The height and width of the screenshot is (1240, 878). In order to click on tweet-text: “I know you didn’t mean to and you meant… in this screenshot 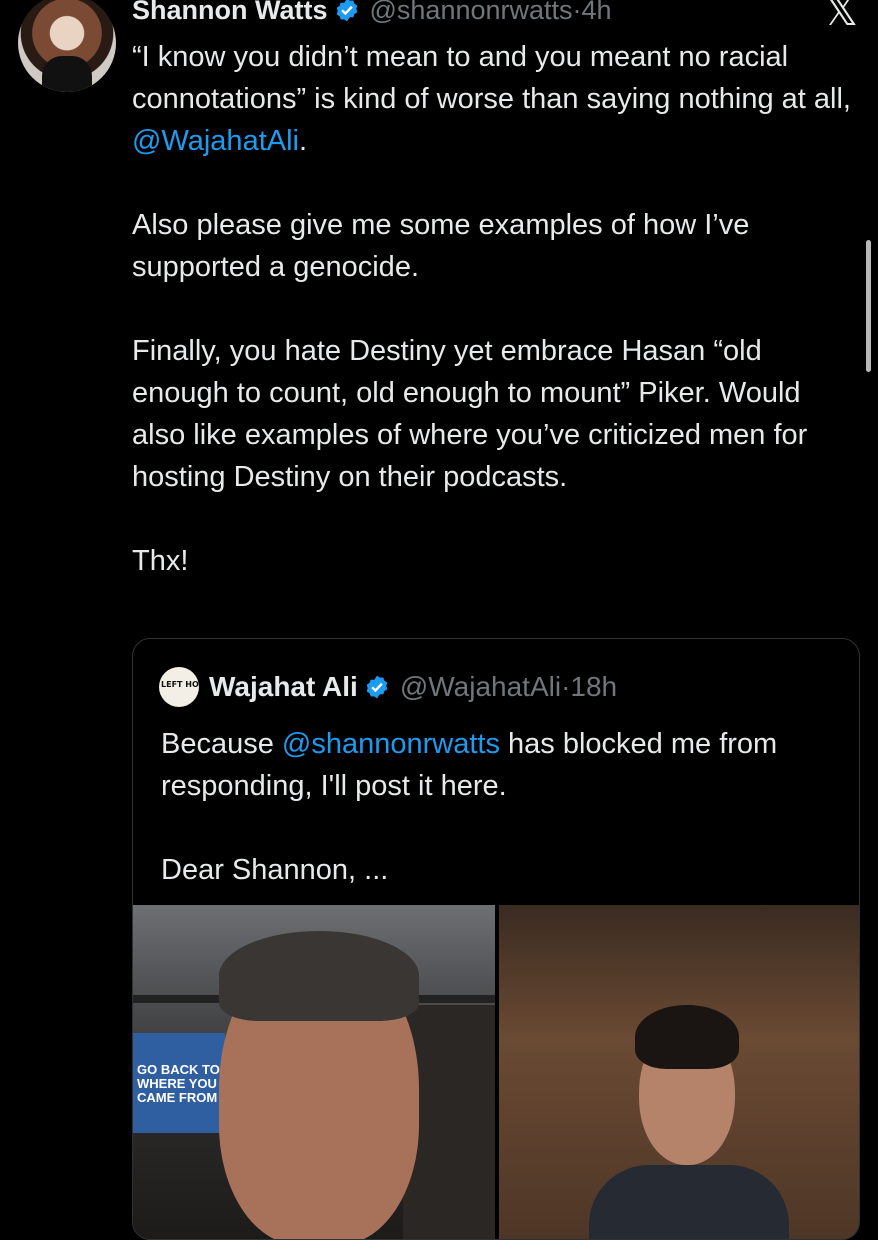, I will do `click(491, 78)`.